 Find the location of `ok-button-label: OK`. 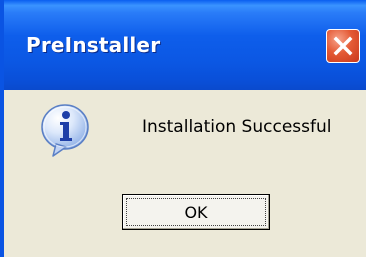

ok-button-label: OK is located at coordinates (196, 212).